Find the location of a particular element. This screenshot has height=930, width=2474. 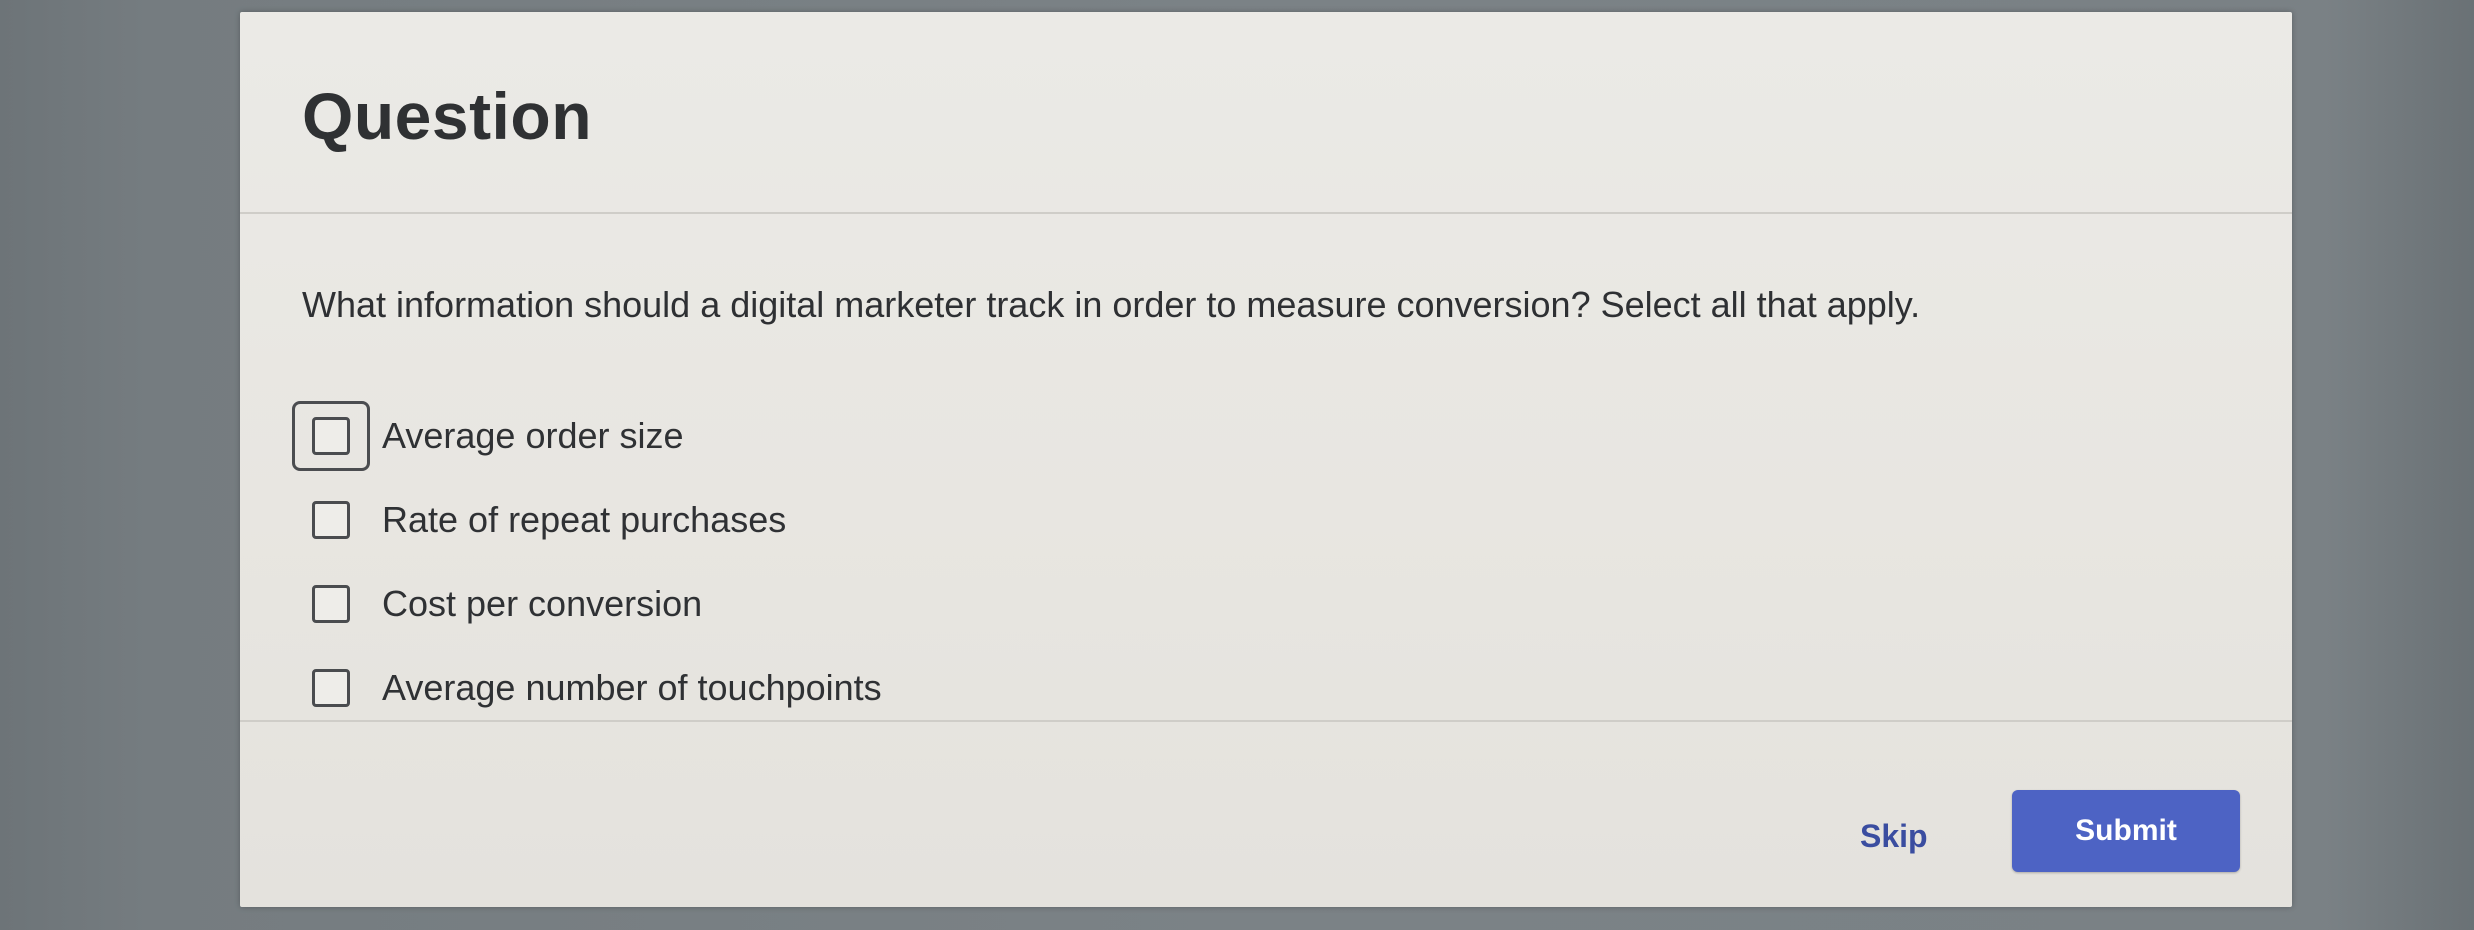

option-label: Average order size is located at coordinates (533, 435).